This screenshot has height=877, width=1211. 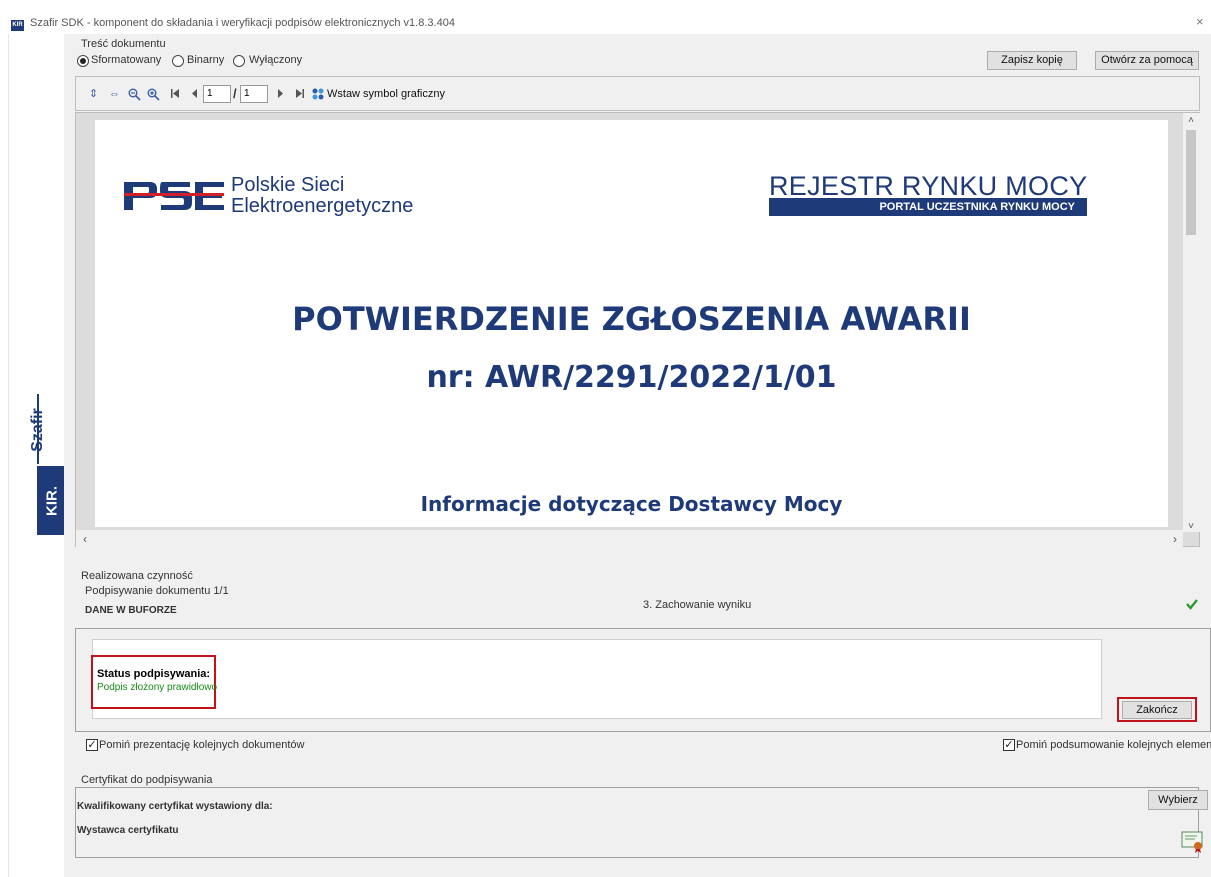 What do you see at coordinates (631, 319) in the screenshot?
I see `document-heading: POTWIERDZENIE ZGŁOSZENIA AWARII` at bounding box center [631, 319].